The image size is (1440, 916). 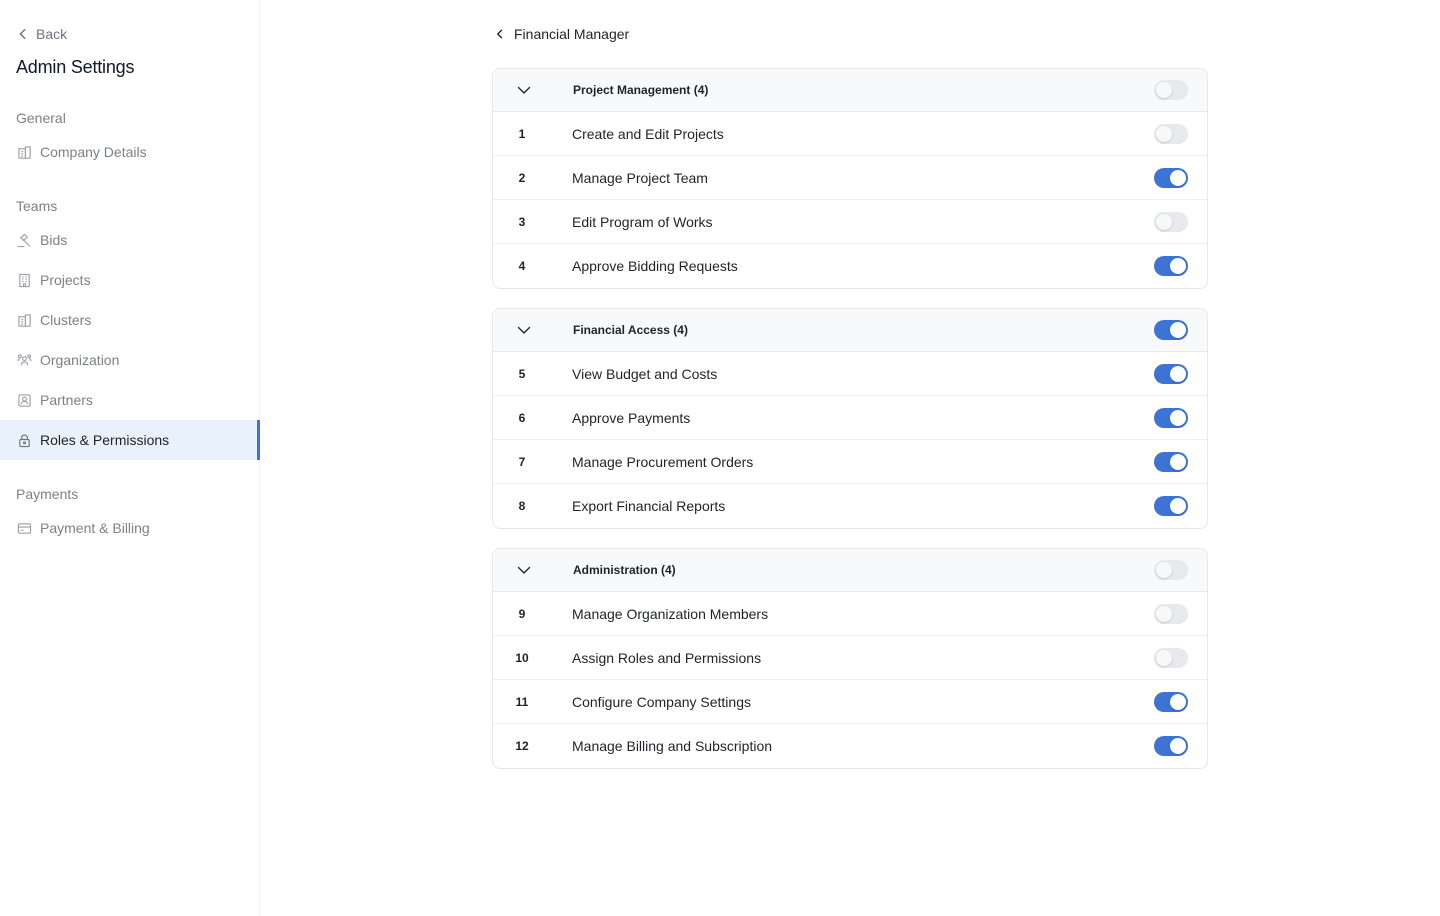 I want to click on sidebar-item-clusters: Clusters, so click(x=130, y=320).